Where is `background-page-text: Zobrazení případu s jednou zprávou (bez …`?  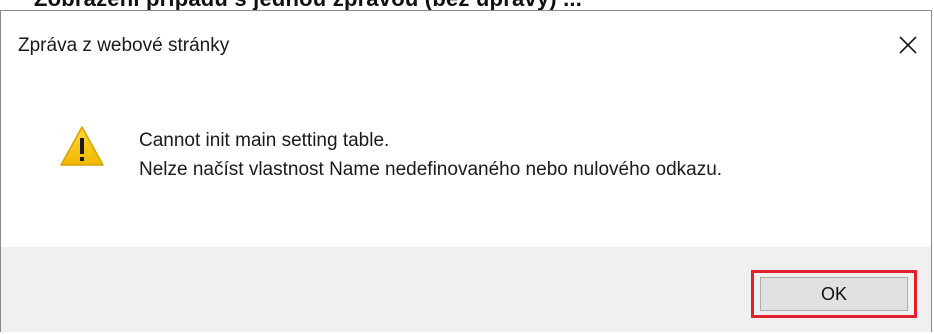 background-page-text: Zobrazení případu s jednou zprávou (bez … is located at coordinates (308, 5).